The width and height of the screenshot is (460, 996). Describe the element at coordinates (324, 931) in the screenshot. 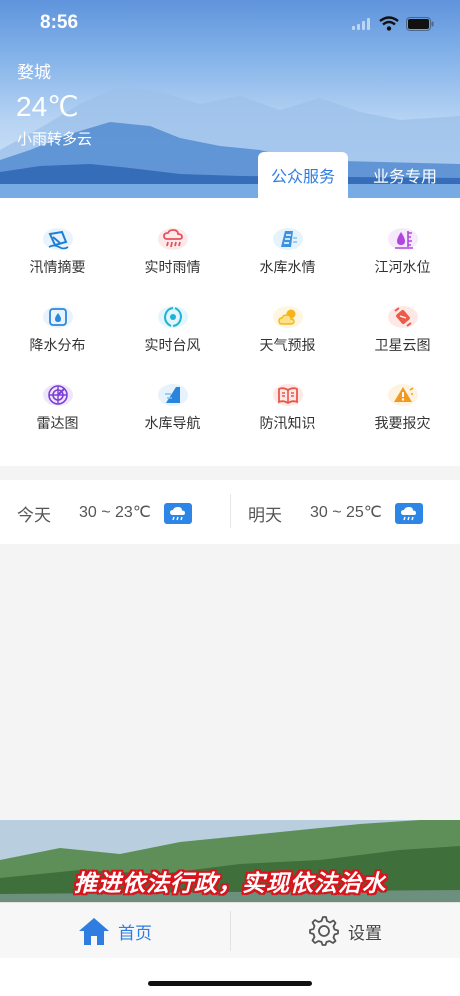

I see `gear-icon` at that location.